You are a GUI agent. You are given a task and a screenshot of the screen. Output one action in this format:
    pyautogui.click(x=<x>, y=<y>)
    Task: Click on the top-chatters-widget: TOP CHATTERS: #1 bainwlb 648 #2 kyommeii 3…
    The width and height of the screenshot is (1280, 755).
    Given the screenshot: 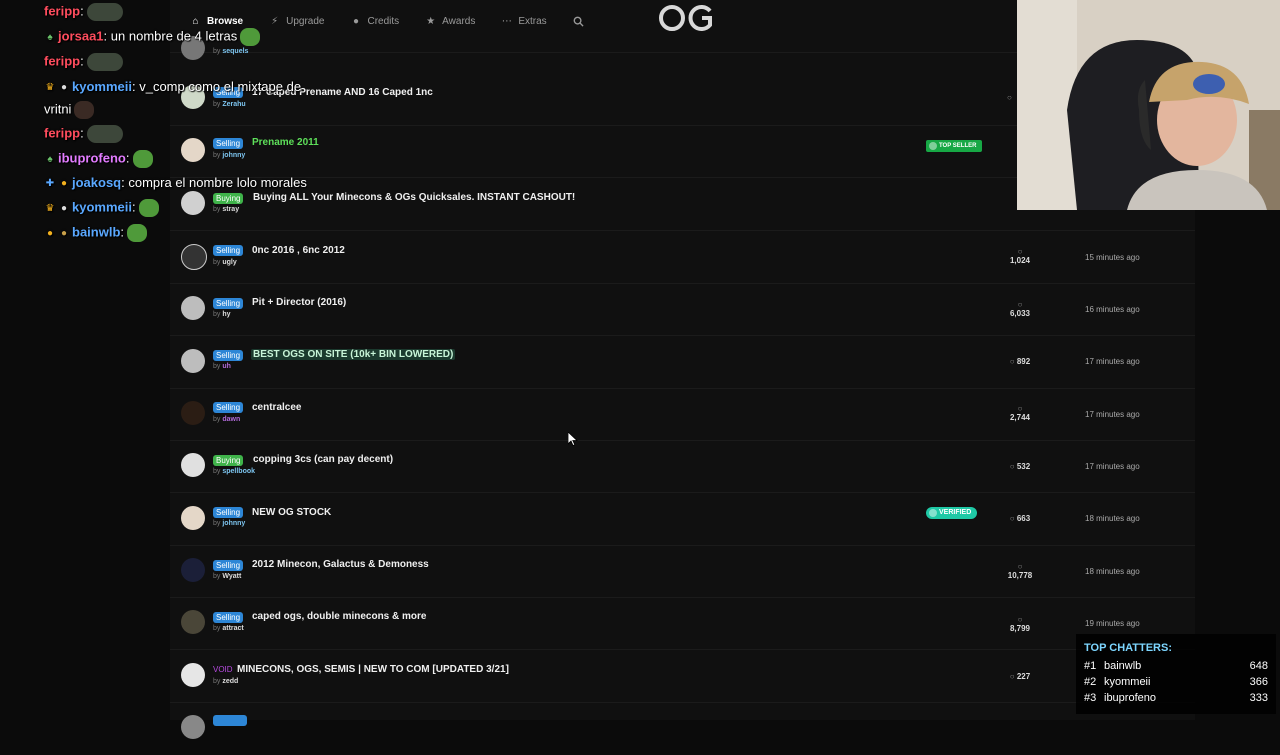 What is the action you would take?
    pyautogui.click(x=1176, y=674)
    